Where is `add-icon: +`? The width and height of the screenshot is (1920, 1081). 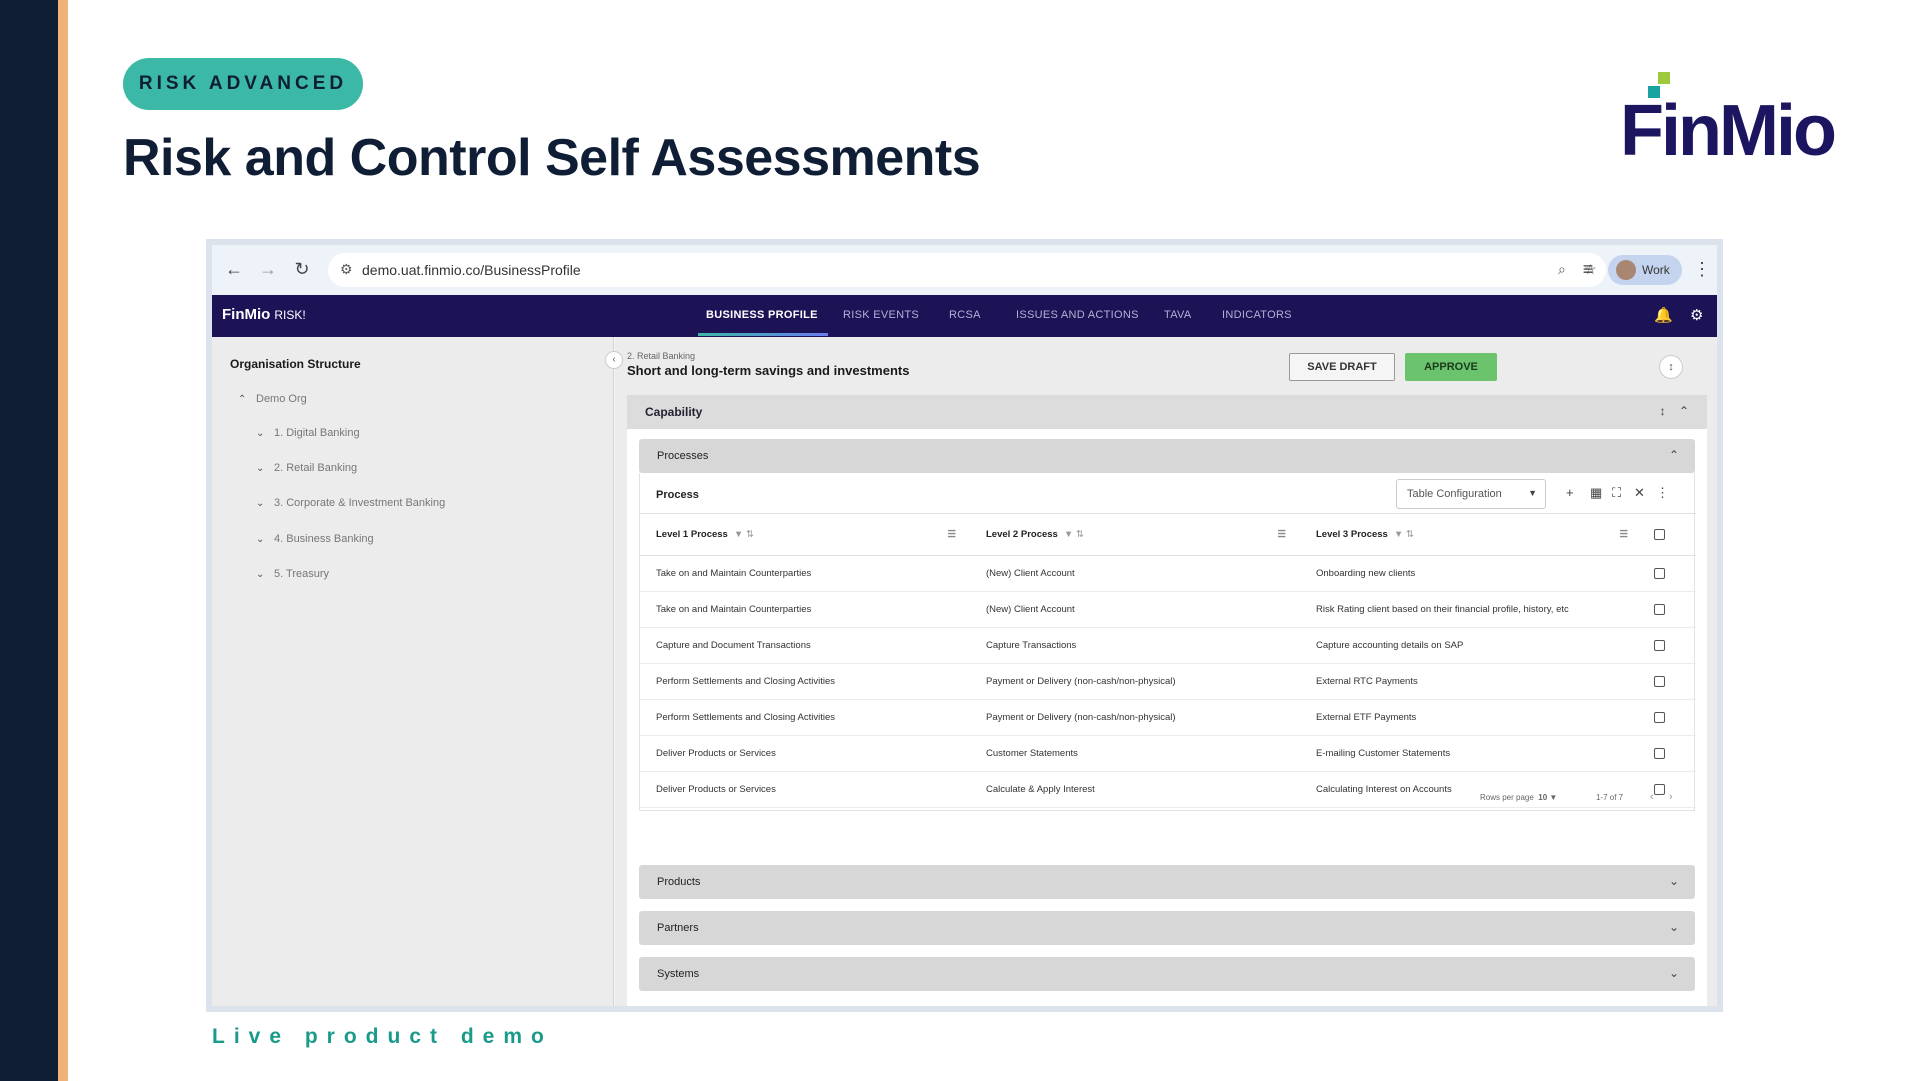 add-icon: + is located at coordinates (1570, 492).